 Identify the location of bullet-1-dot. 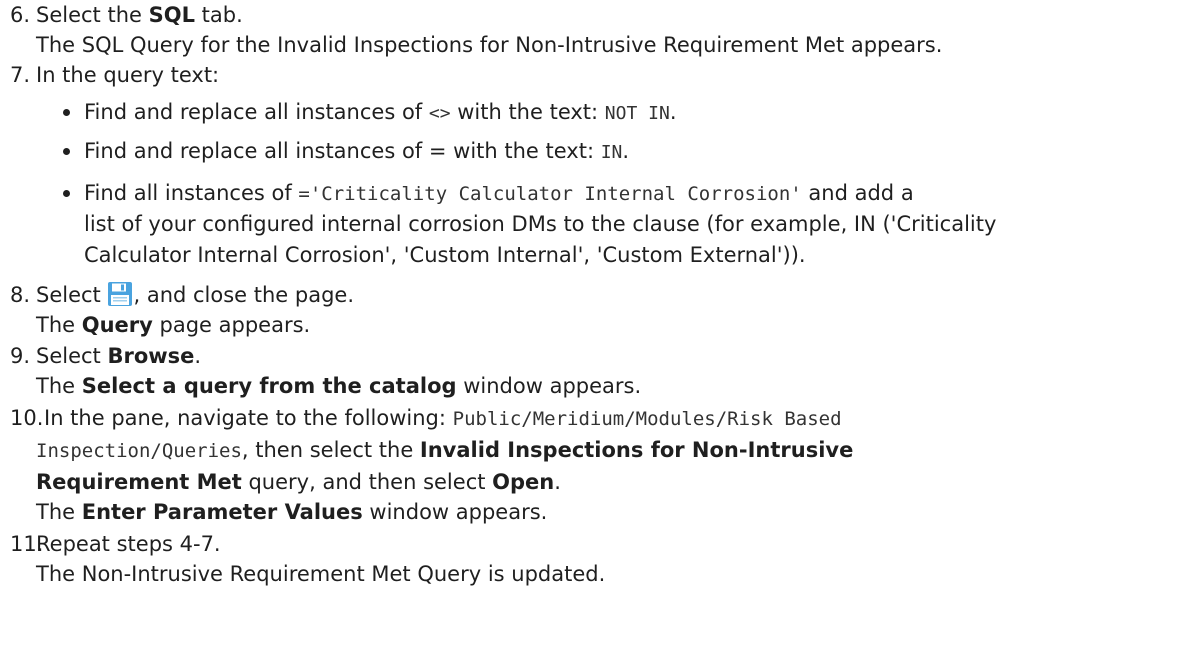
(66, 112).